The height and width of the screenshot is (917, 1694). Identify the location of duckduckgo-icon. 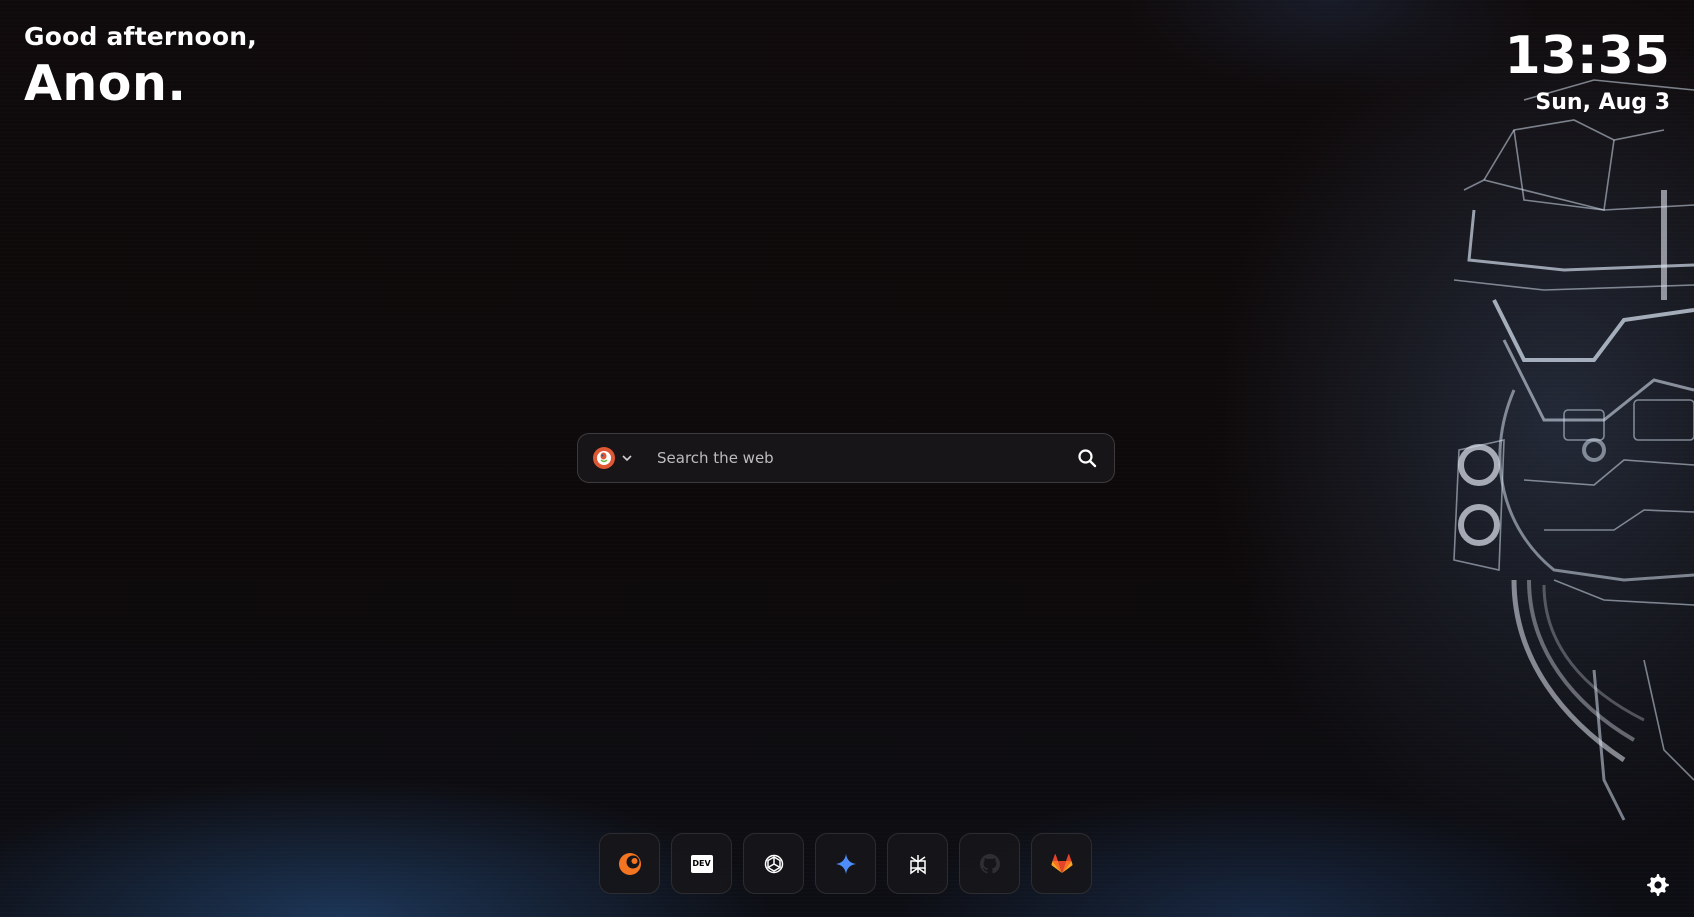
(604, 458).